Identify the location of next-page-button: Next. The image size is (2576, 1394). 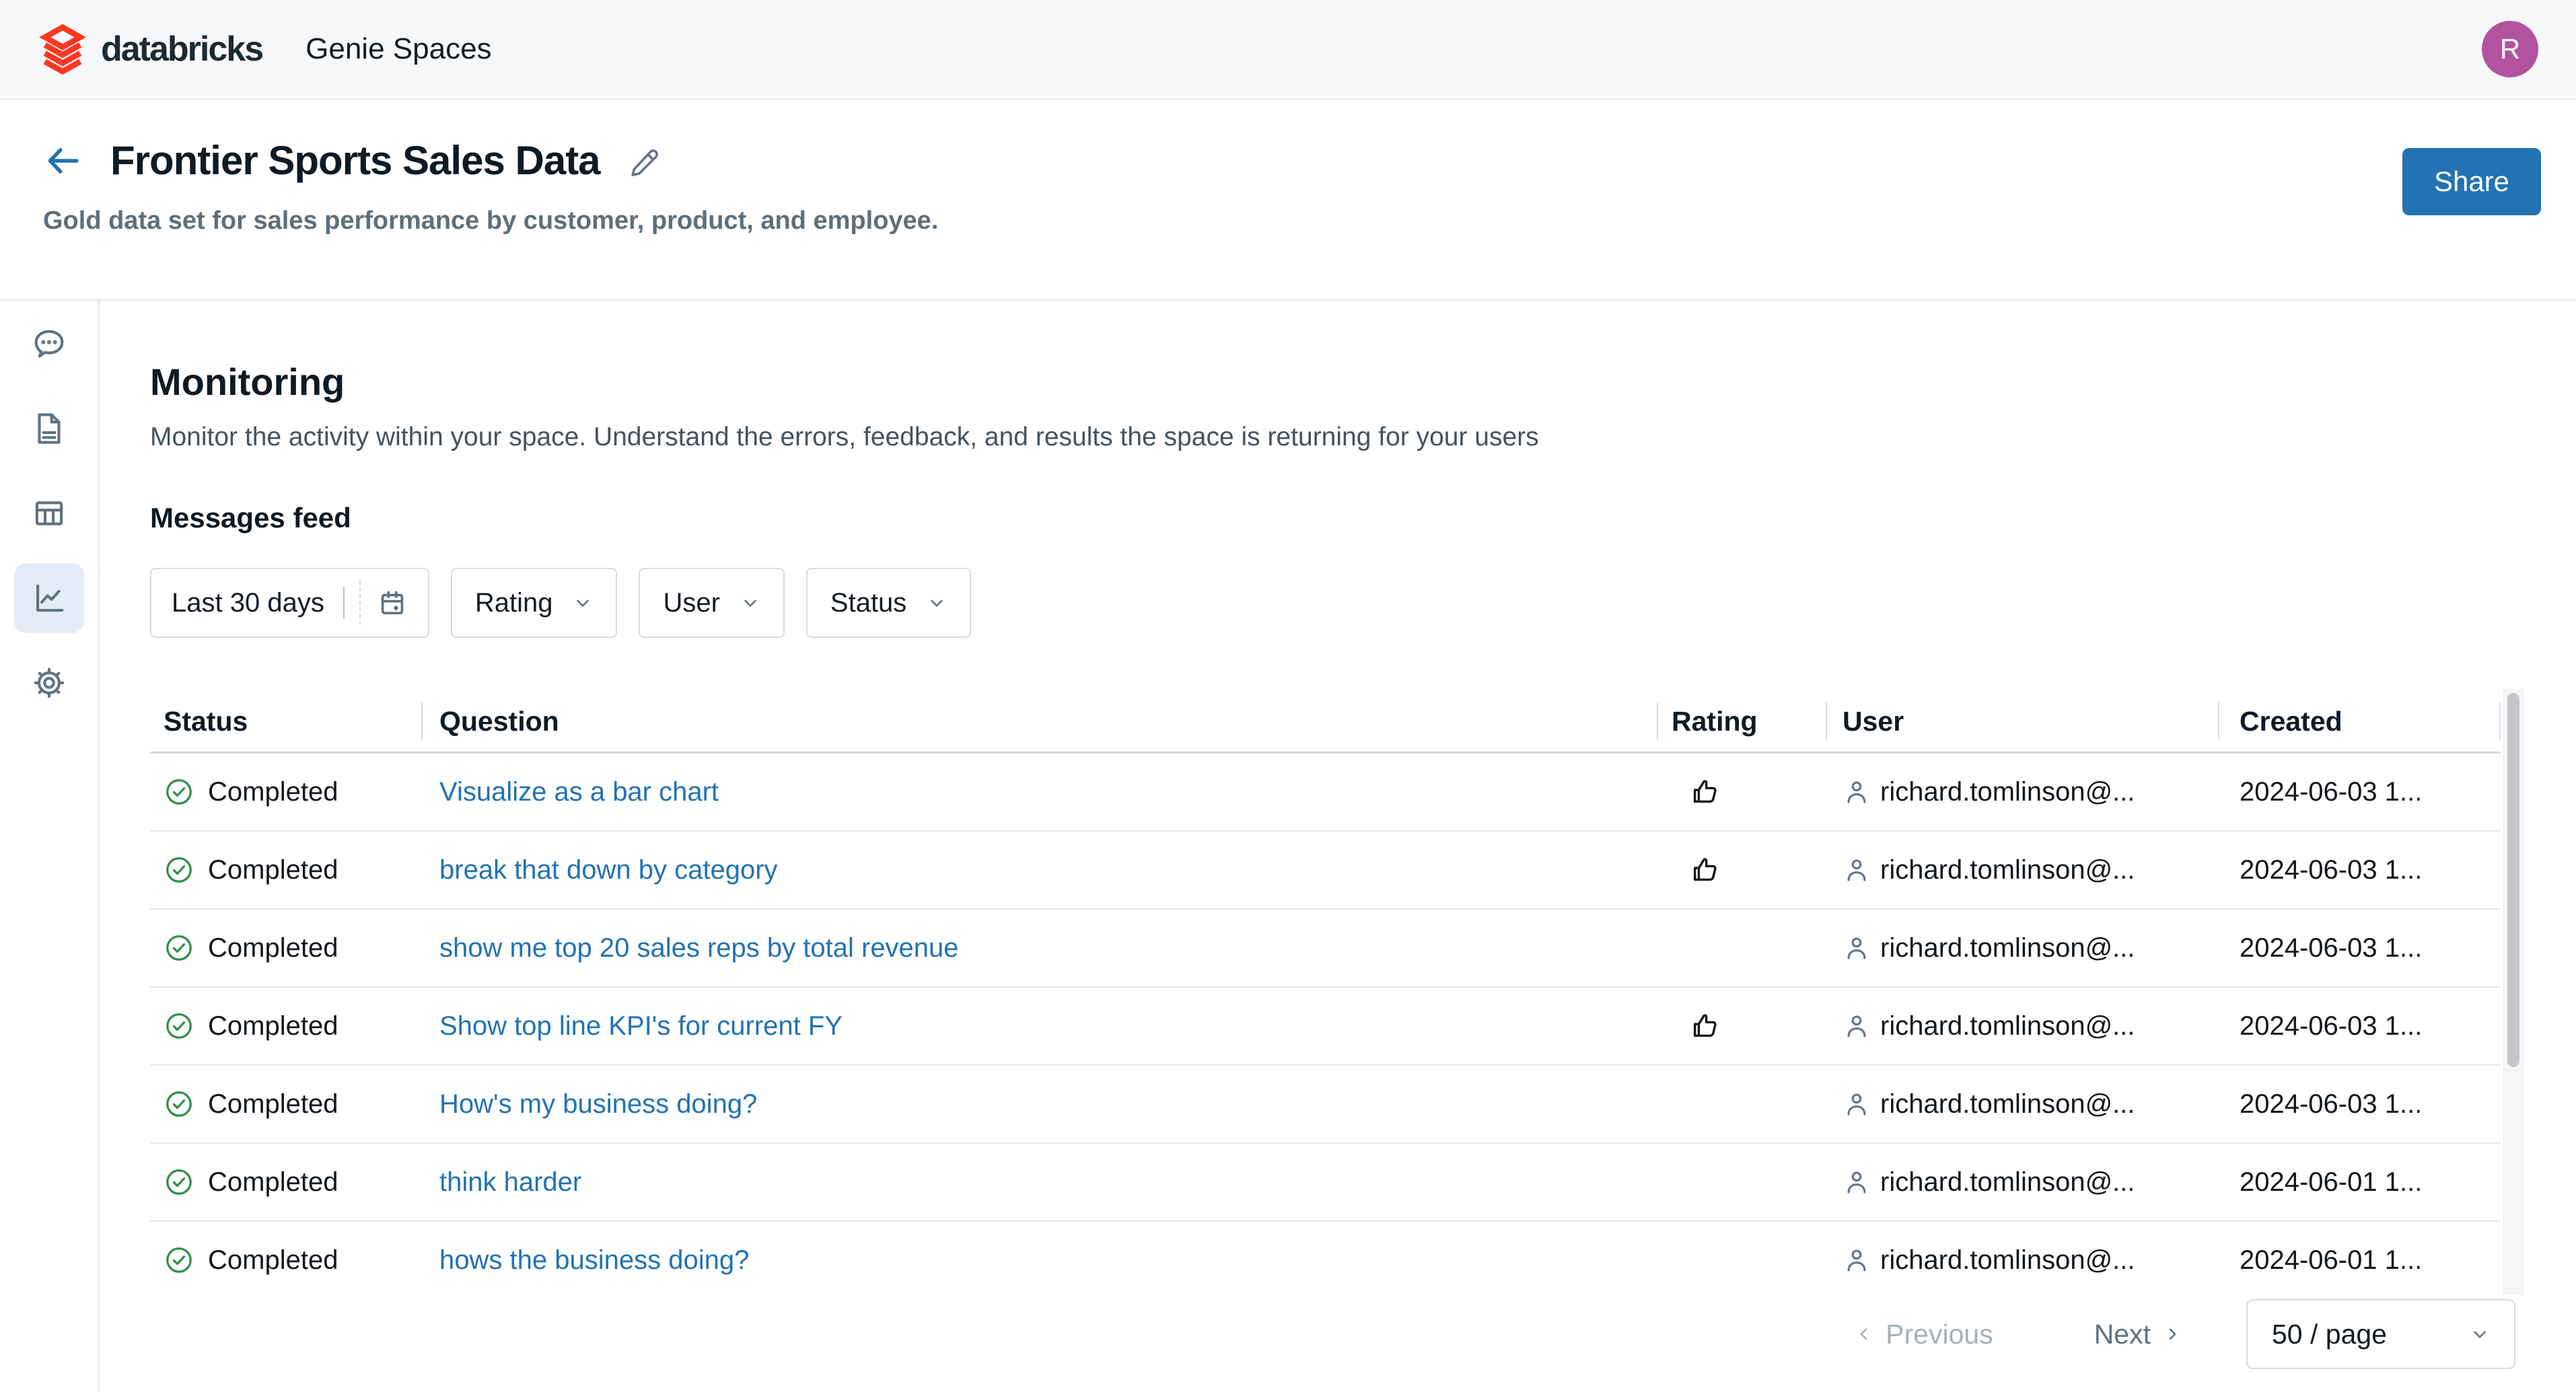
(2138, 1334).